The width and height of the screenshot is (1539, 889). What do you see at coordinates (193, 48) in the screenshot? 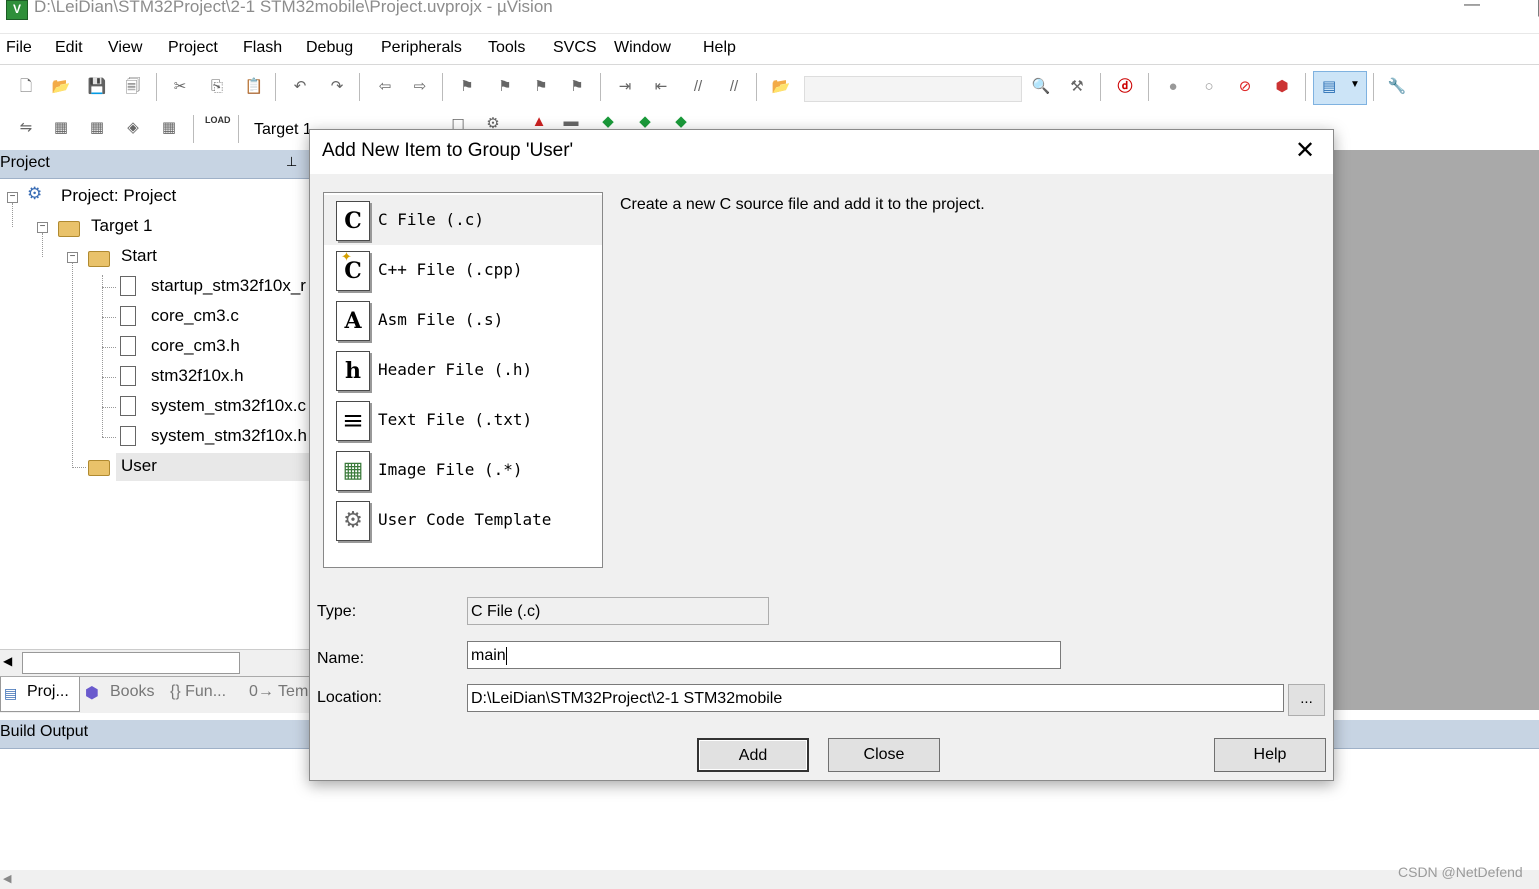
I see `menu-project: Project` at bounding box center [193, 48].